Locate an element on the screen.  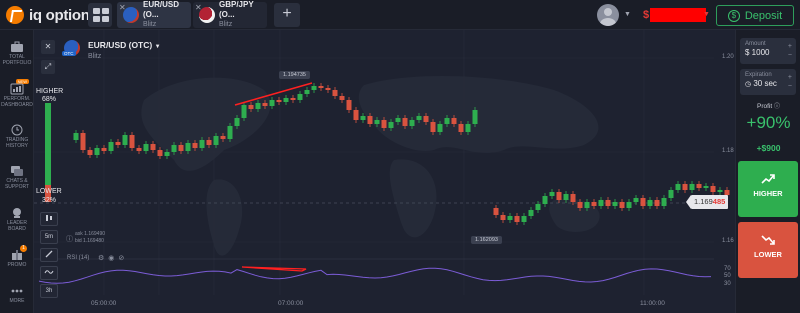
tab-asset-type: Blitz is located at coordinates (150, 24).